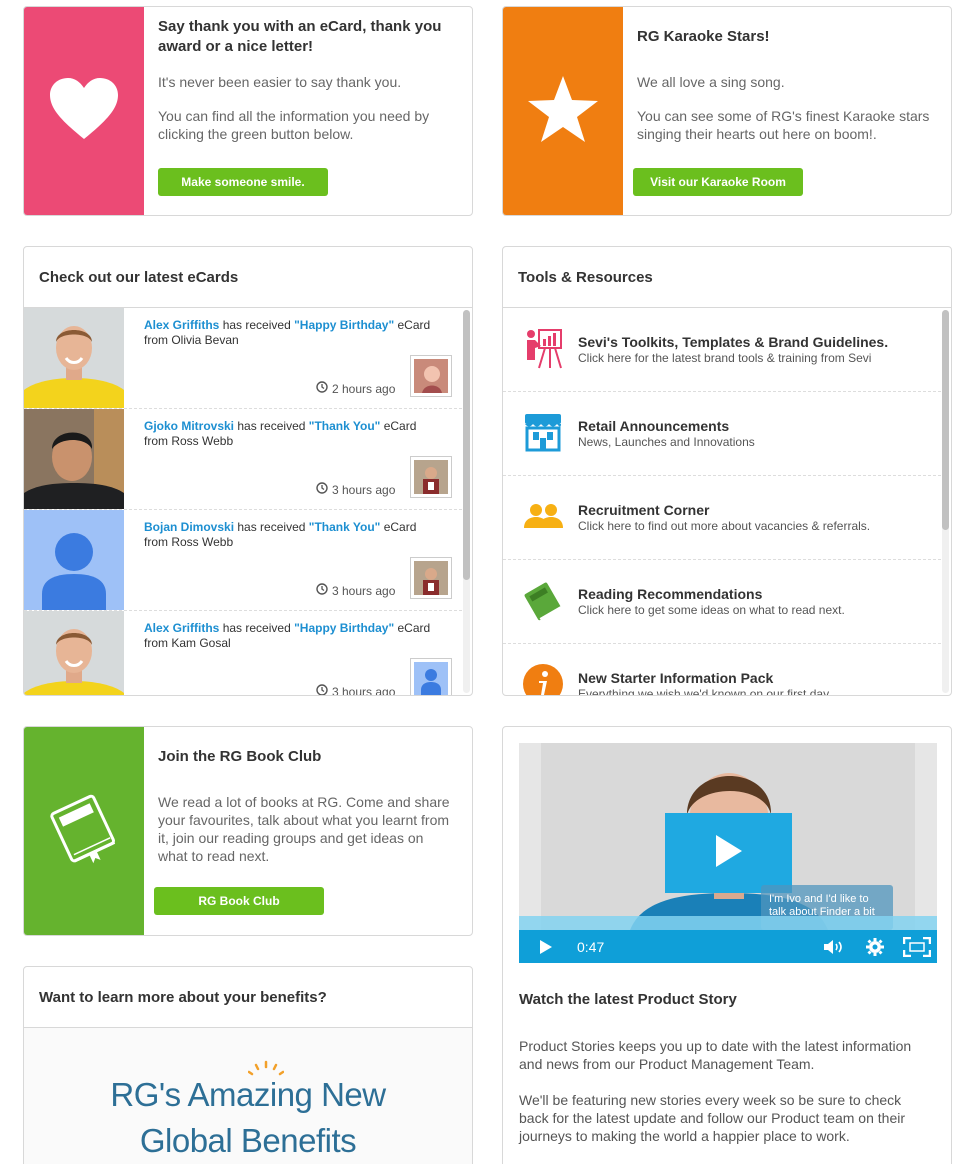  Describe the element at coordinates (187, 643) in the screenshot. I see `sender-text: from Kam Gosal` at that location.